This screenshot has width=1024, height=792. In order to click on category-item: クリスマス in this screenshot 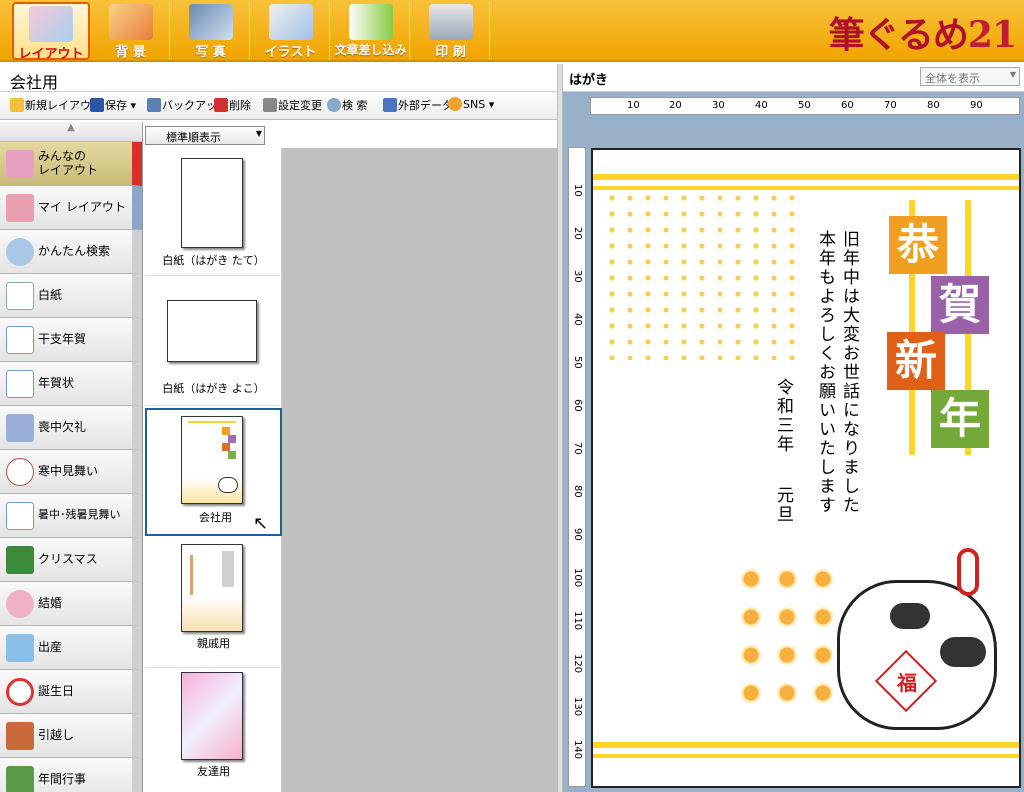, I will do `click(71, 560)`.